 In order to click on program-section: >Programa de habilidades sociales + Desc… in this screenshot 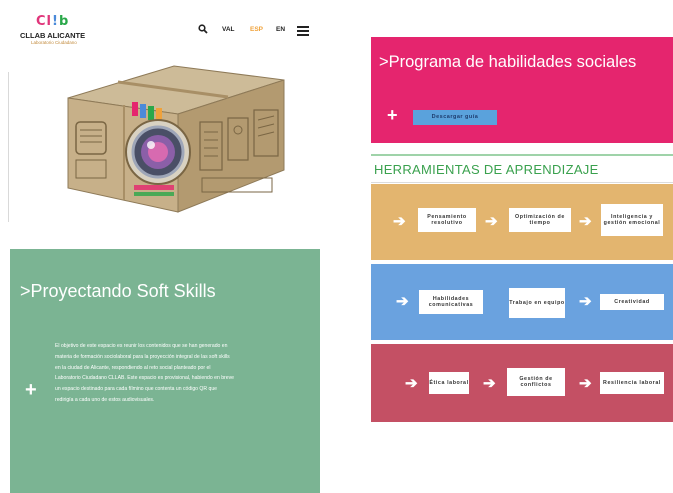, I will do `click(522, 90)`.